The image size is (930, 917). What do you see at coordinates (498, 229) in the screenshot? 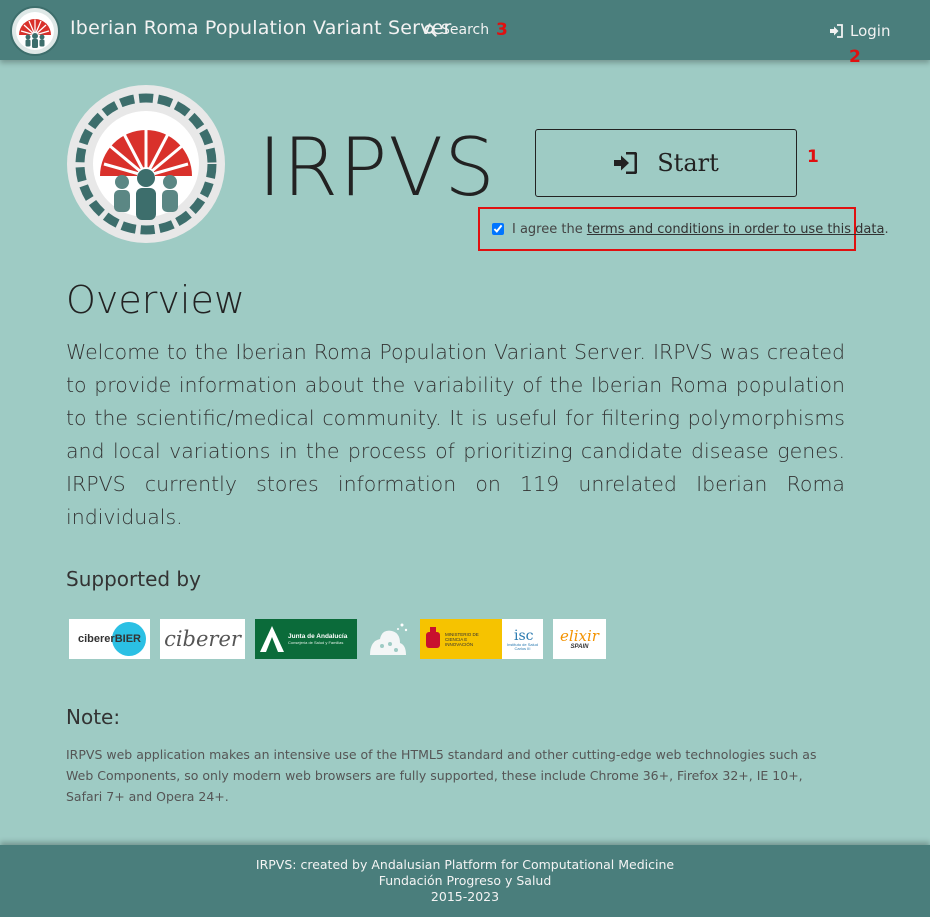
I see `terms-checkbox` at bounding box center [498, 229].